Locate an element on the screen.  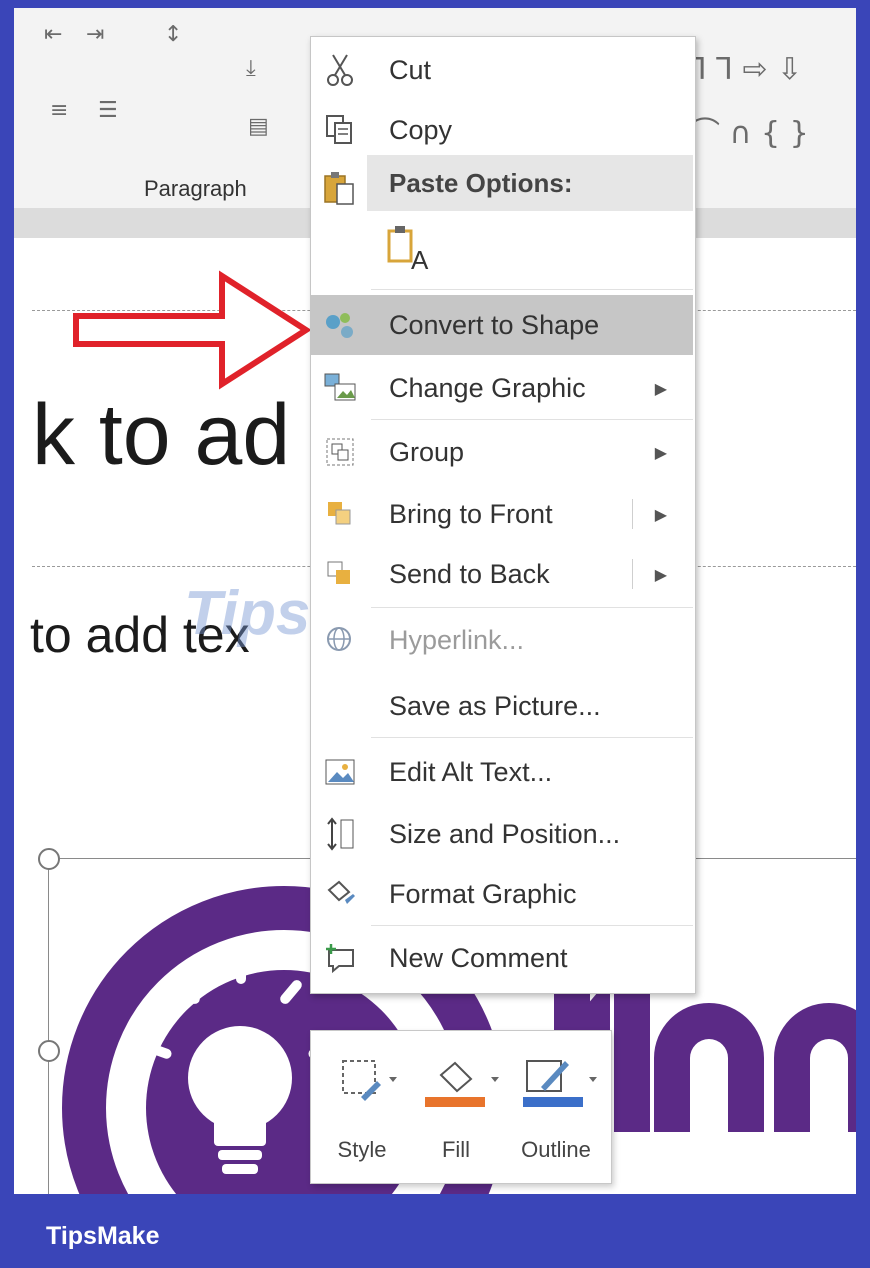
shape-gallery-icon: ⅂ ⅂ ⇨ ⇩ is located at coordinates (746, 69).